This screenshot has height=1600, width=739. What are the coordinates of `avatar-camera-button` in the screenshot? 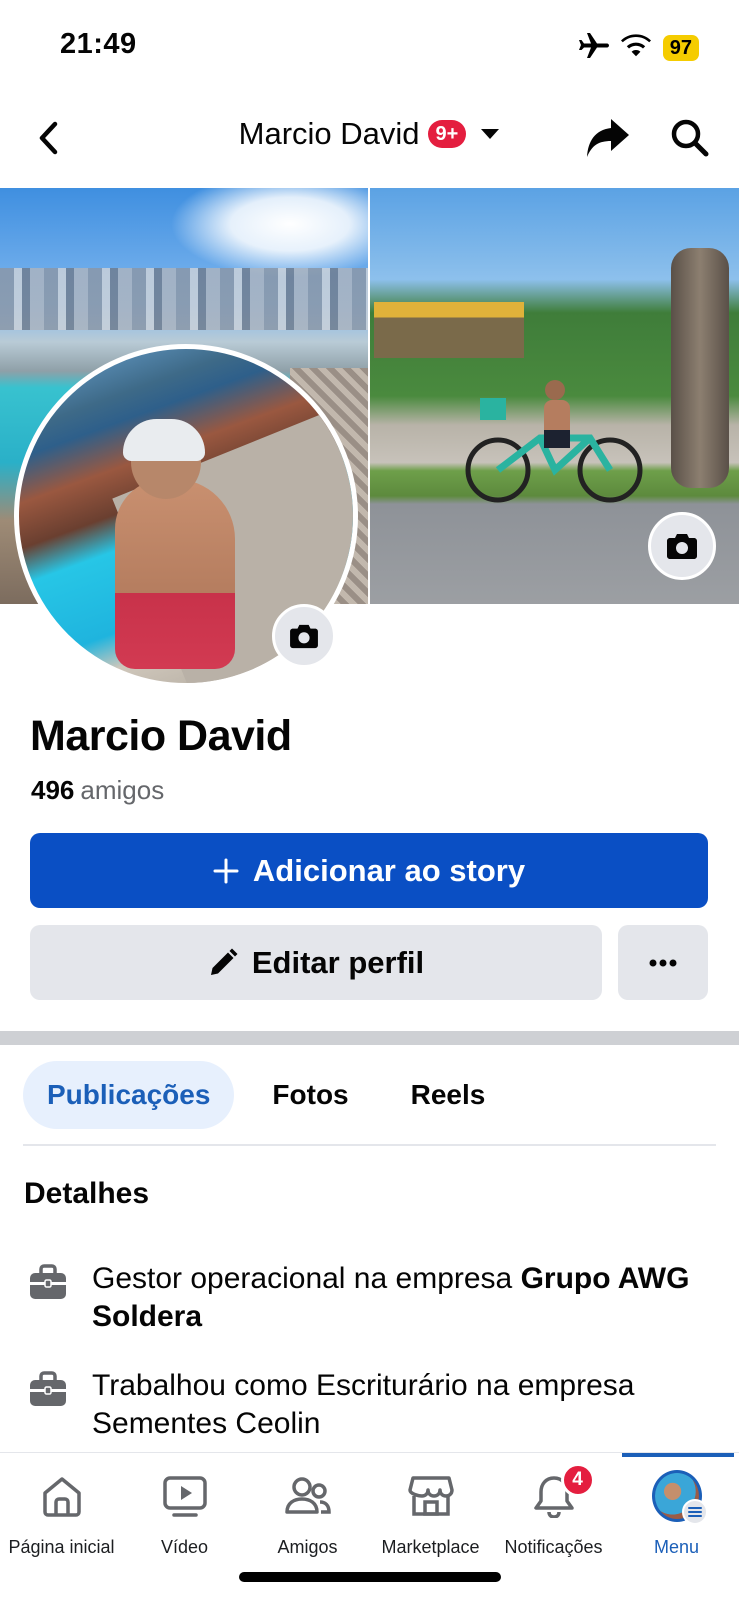 It's located at (304, 636).